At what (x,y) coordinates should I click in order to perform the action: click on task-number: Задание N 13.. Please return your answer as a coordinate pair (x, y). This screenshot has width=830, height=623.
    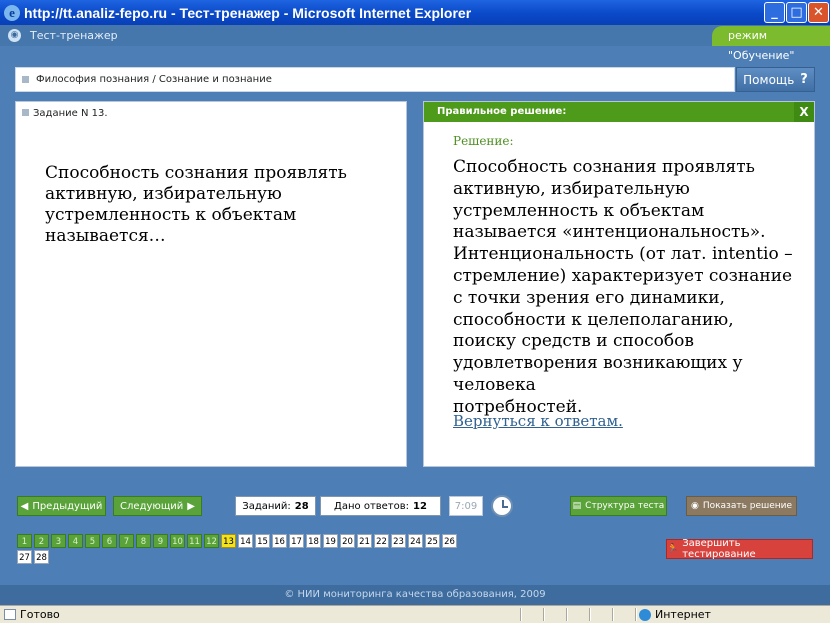
    Looking at the image, I should click on (70, 113).